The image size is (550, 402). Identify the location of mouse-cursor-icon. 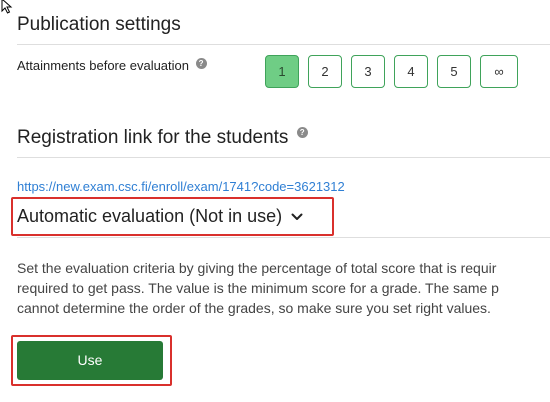
(7, 7).